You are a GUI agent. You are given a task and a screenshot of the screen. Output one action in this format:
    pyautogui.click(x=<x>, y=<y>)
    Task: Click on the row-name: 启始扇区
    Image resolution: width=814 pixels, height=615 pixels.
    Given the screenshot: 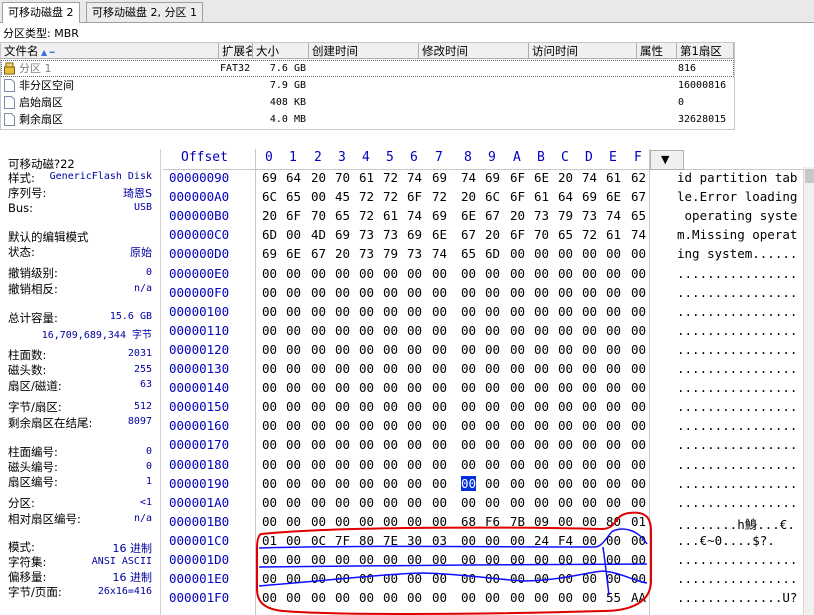 What is the action you would take?
    pyautogui.click(x=41, y=102)
    